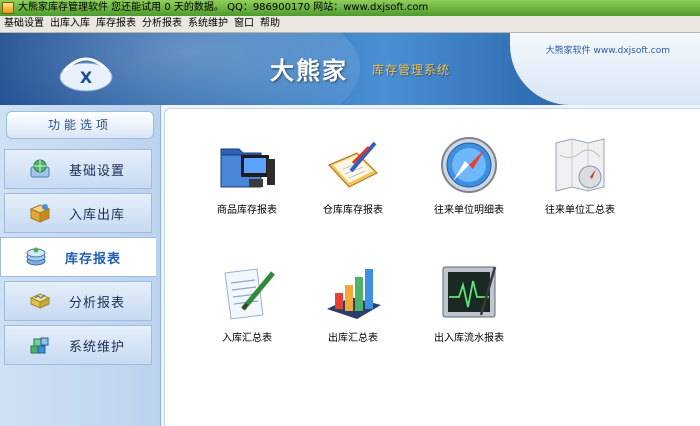 This screenshot has height=426, width=700. I want to click on logo-letter: X, so click(86, 77).